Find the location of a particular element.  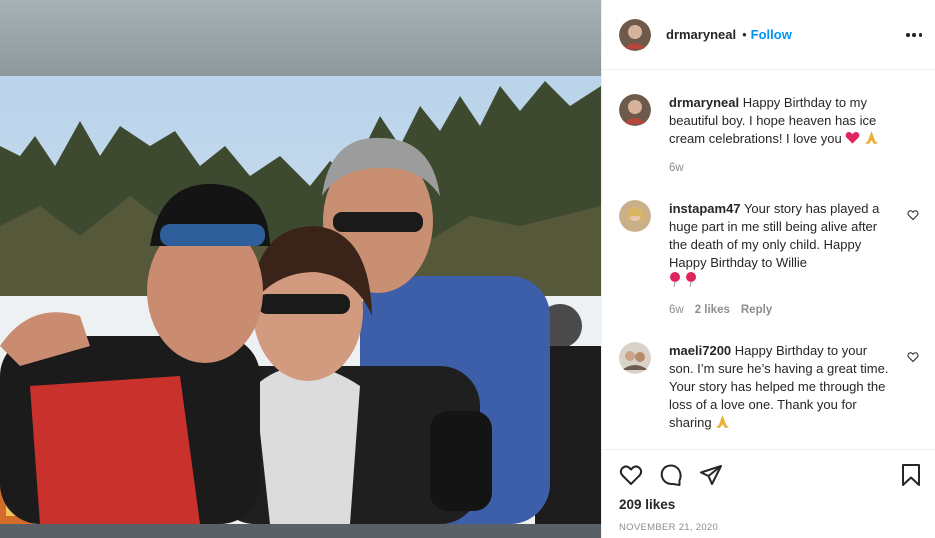

follow-button: Follow is located at coordinates (771, 34).